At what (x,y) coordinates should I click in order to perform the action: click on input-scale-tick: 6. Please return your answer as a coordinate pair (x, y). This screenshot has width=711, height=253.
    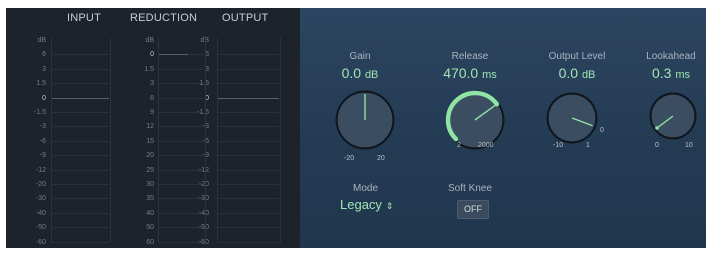
    Looking at the image, I should click on (44, 55).